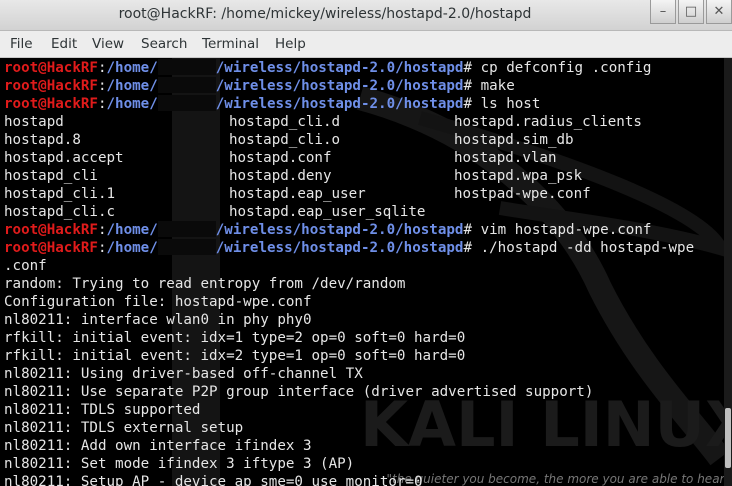 The image size is (732, 486). I want to click on menu-edit: Edit, so click(64, 44).